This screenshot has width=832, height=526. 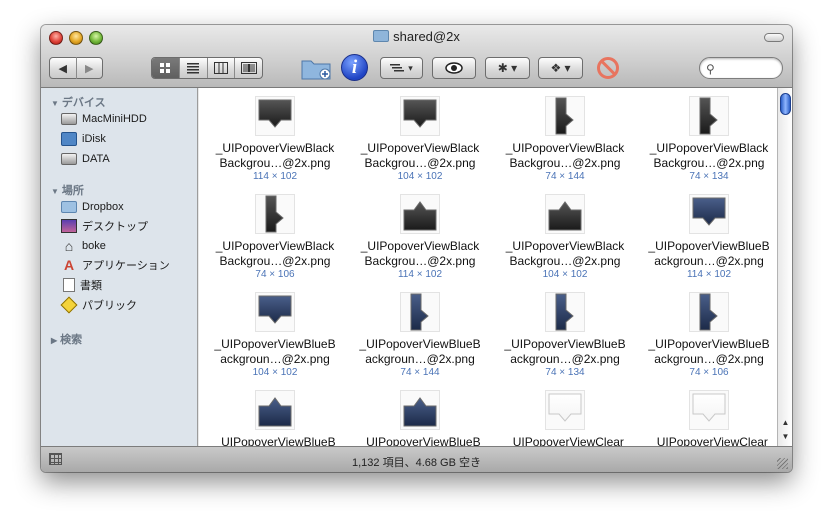 I want to click on list-view-button, so click(x=194, y=68).